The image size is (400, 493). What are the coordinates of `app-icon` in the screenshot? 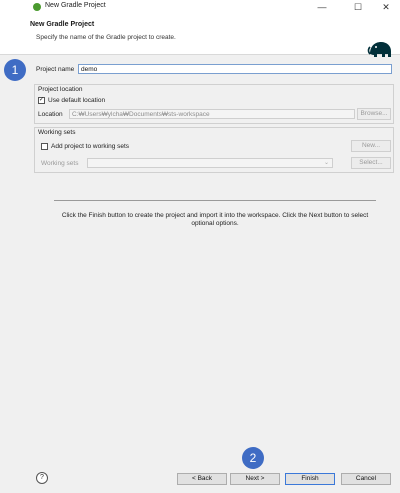 It's located at (37, 7).